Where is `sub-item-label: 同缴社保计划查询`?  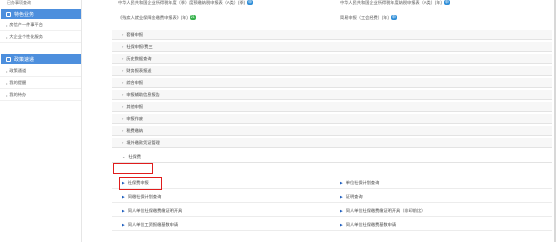
sub-item-label: 同缴社保计划查询 is located at coordinates (144, 196).